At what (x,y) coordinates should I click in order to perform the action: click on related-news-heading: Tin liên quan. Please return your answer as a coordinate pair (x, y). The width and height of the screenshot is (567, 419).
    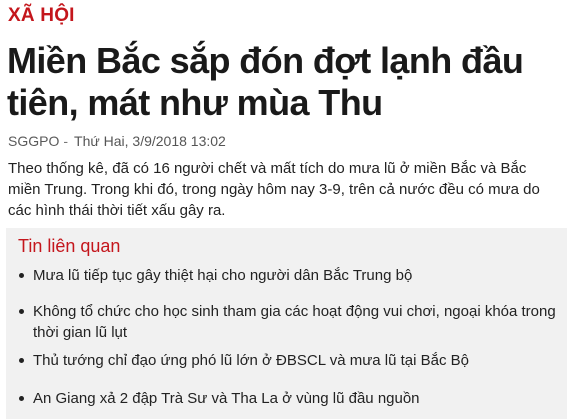
    Looking at the image, I should click on (69, 246).